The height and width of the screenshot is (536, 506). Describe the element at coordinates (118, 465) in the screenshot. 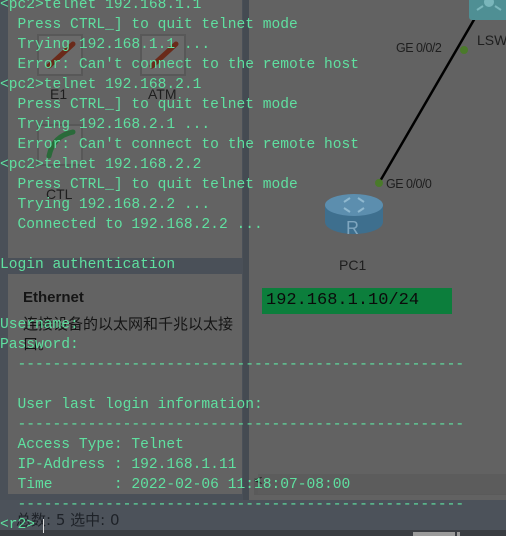

I see `terminal-line: IP-Address : 192.168.1.11` at that location.